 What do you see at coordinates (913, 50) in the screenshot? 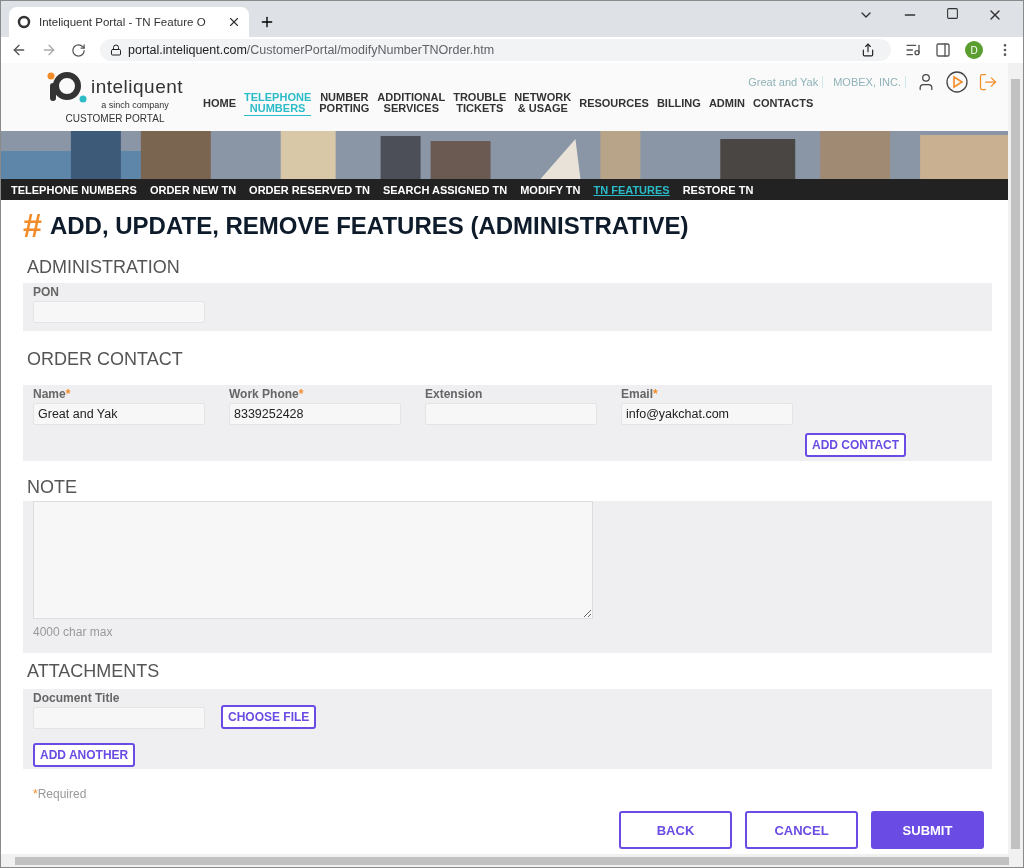
I see `media-icon` at bounding box center [913, 50].